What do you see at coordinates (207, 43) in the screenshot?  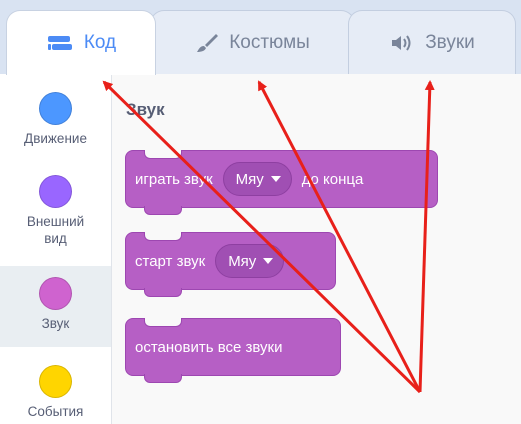 I see `brush-icon` at bounding box center [207, 43].